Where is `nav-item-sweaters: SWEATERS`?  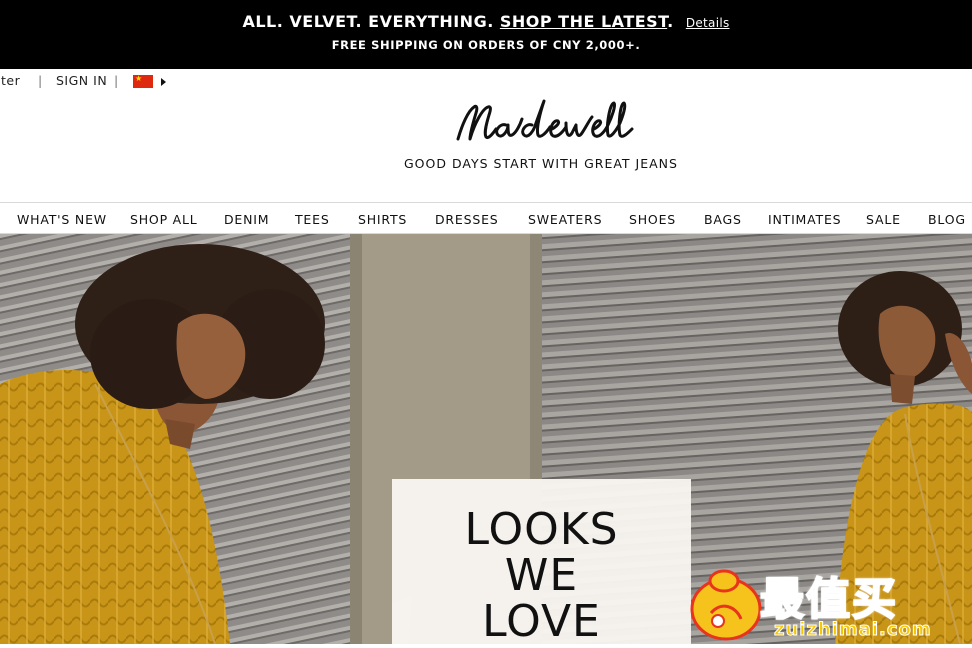
nav-item-sweaters: SWEATERS is located at coordinates (565, 219).